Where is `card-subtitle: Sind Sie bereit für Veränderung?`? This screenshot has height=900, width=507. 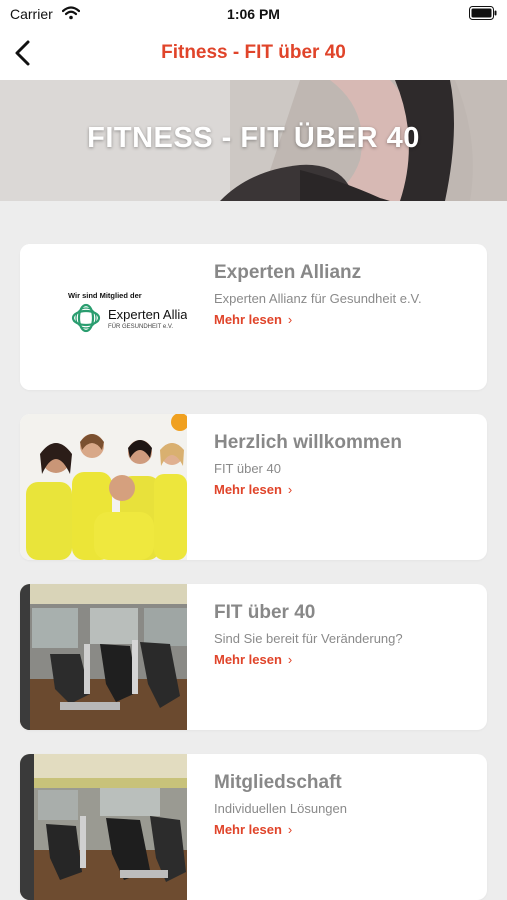
card-subtitle: Sind Sie bereit für Veränderung? is located at coordinates (308, 638).